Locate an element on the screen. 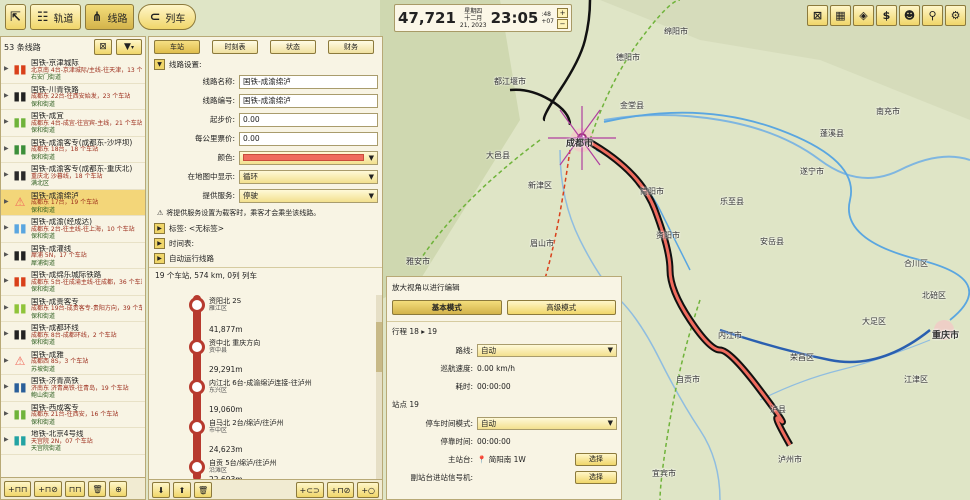 This screenshot has width=970, height=500. stop-label: 资中北 重庆方向 资中县 is located at coordinates (234, 347).